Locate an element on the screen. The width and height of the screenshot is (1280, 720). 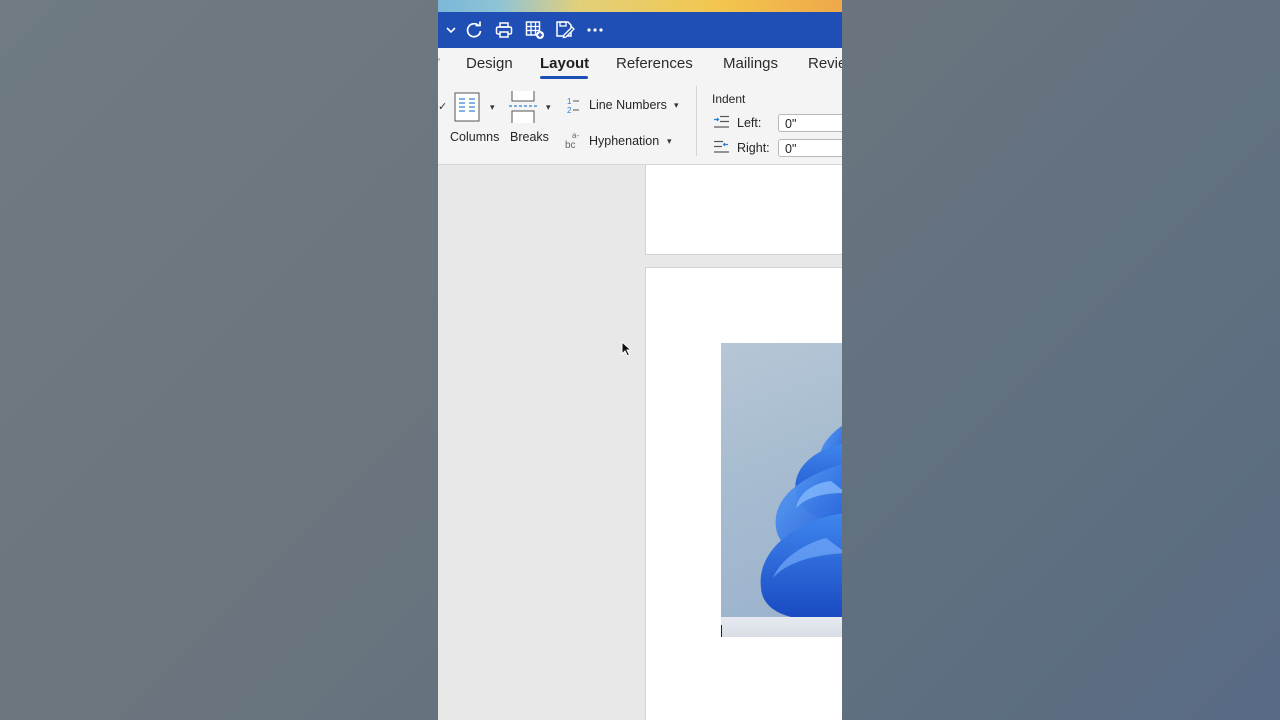
picture-caption-area is located at coordinates (781, 627).